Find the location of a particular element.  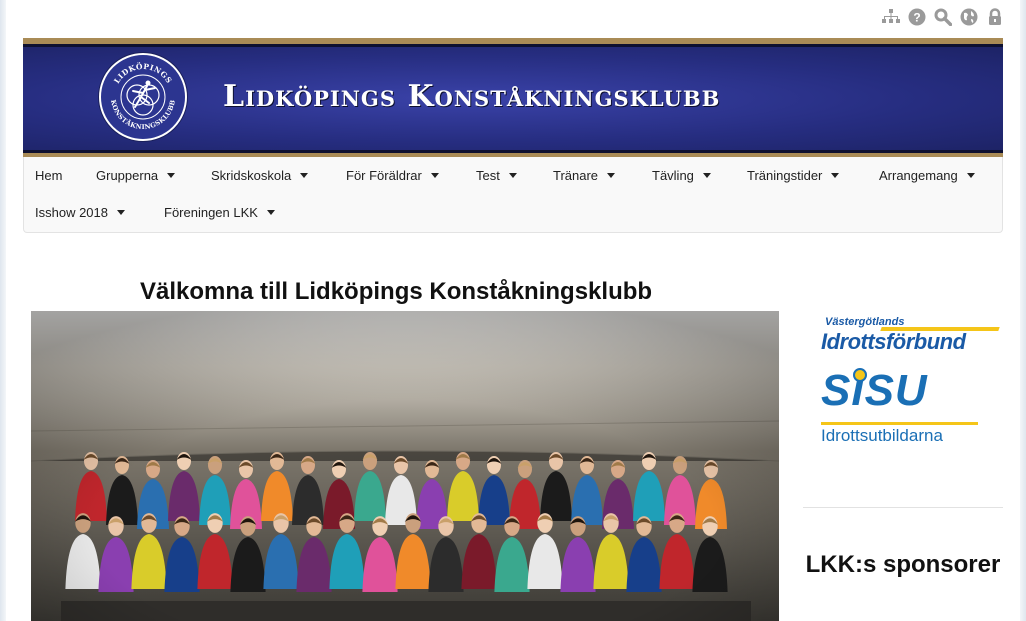

vgif-logo-line1: Västergötlands is located at coordinates (865, 322).